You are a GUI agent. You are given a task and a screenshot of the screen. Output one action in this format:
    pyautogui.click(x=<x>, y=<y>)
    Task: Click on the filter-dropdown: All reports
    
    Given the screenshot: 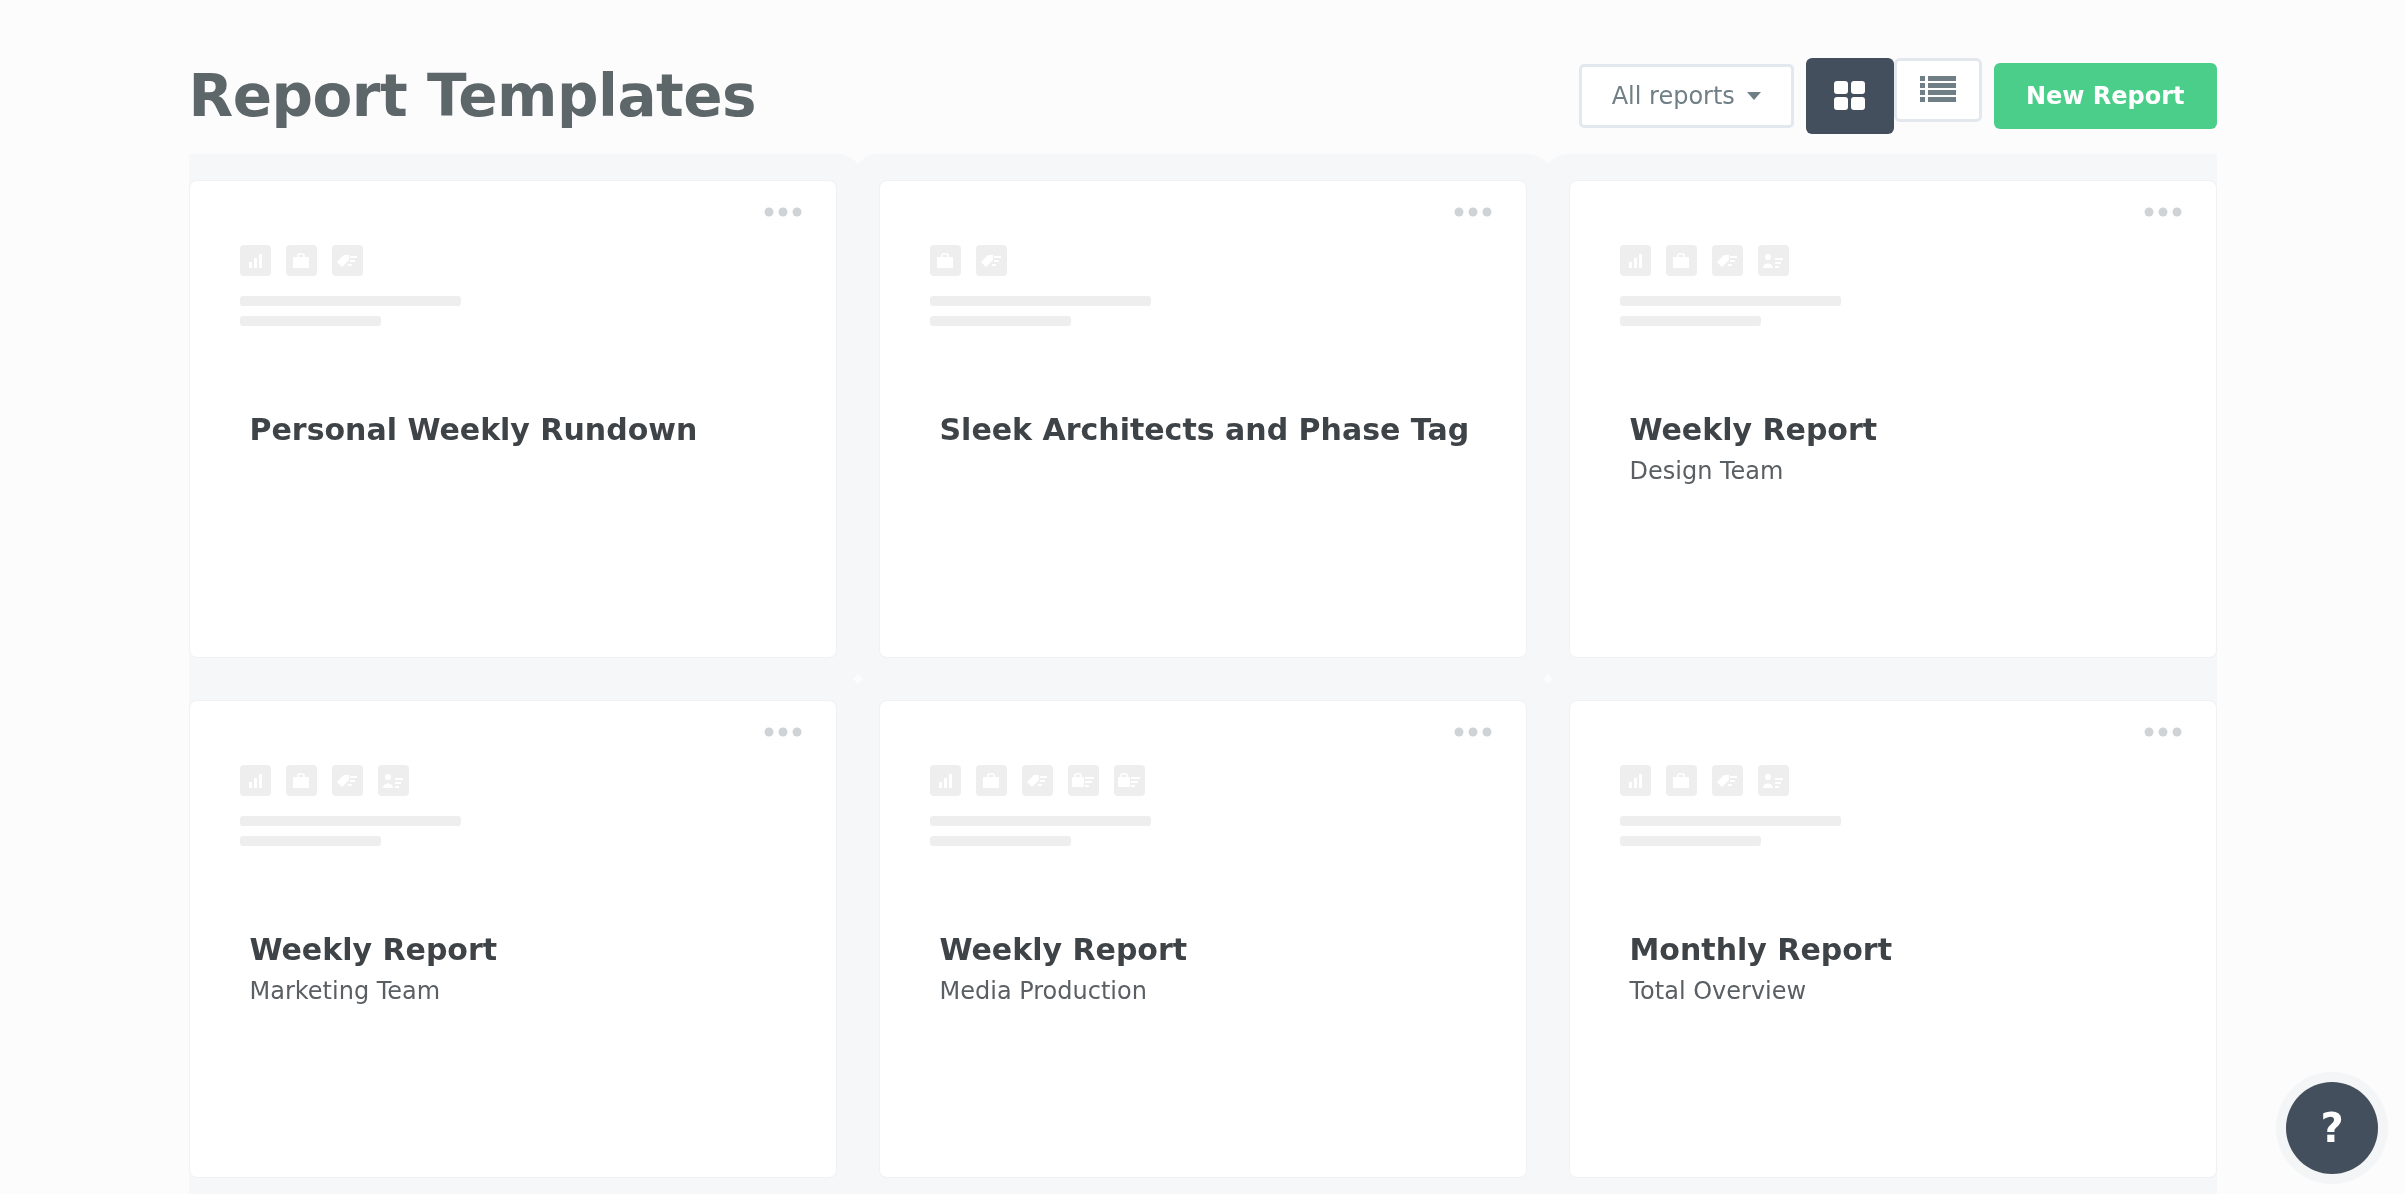 What is the action you would take?
    pyautogui.click(x=1686, y=96)
    